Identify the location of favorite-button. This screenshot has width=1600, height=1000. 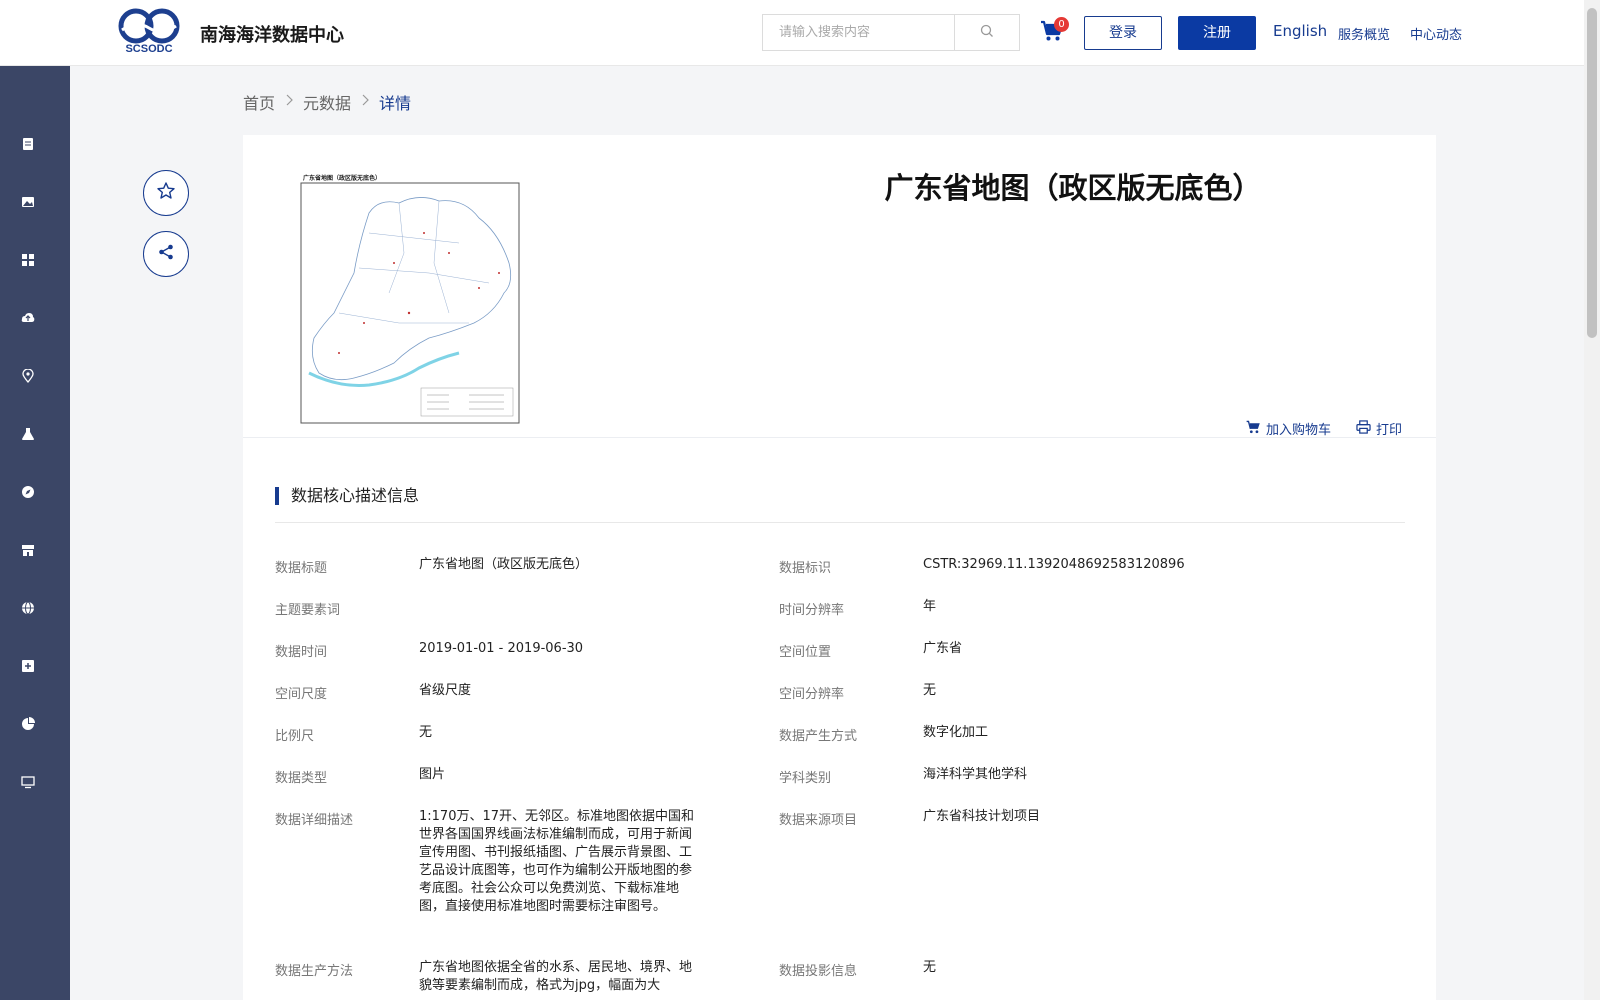
(166, 193).